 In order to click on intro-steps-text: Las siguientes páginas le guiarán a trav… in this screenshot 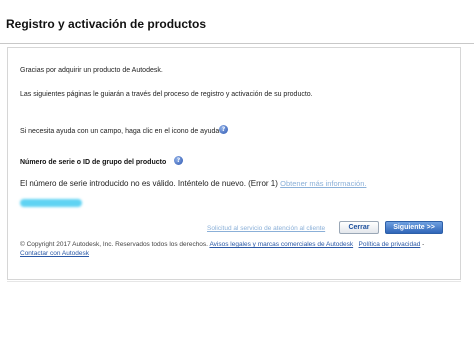, I will do `click(166, 94)`.